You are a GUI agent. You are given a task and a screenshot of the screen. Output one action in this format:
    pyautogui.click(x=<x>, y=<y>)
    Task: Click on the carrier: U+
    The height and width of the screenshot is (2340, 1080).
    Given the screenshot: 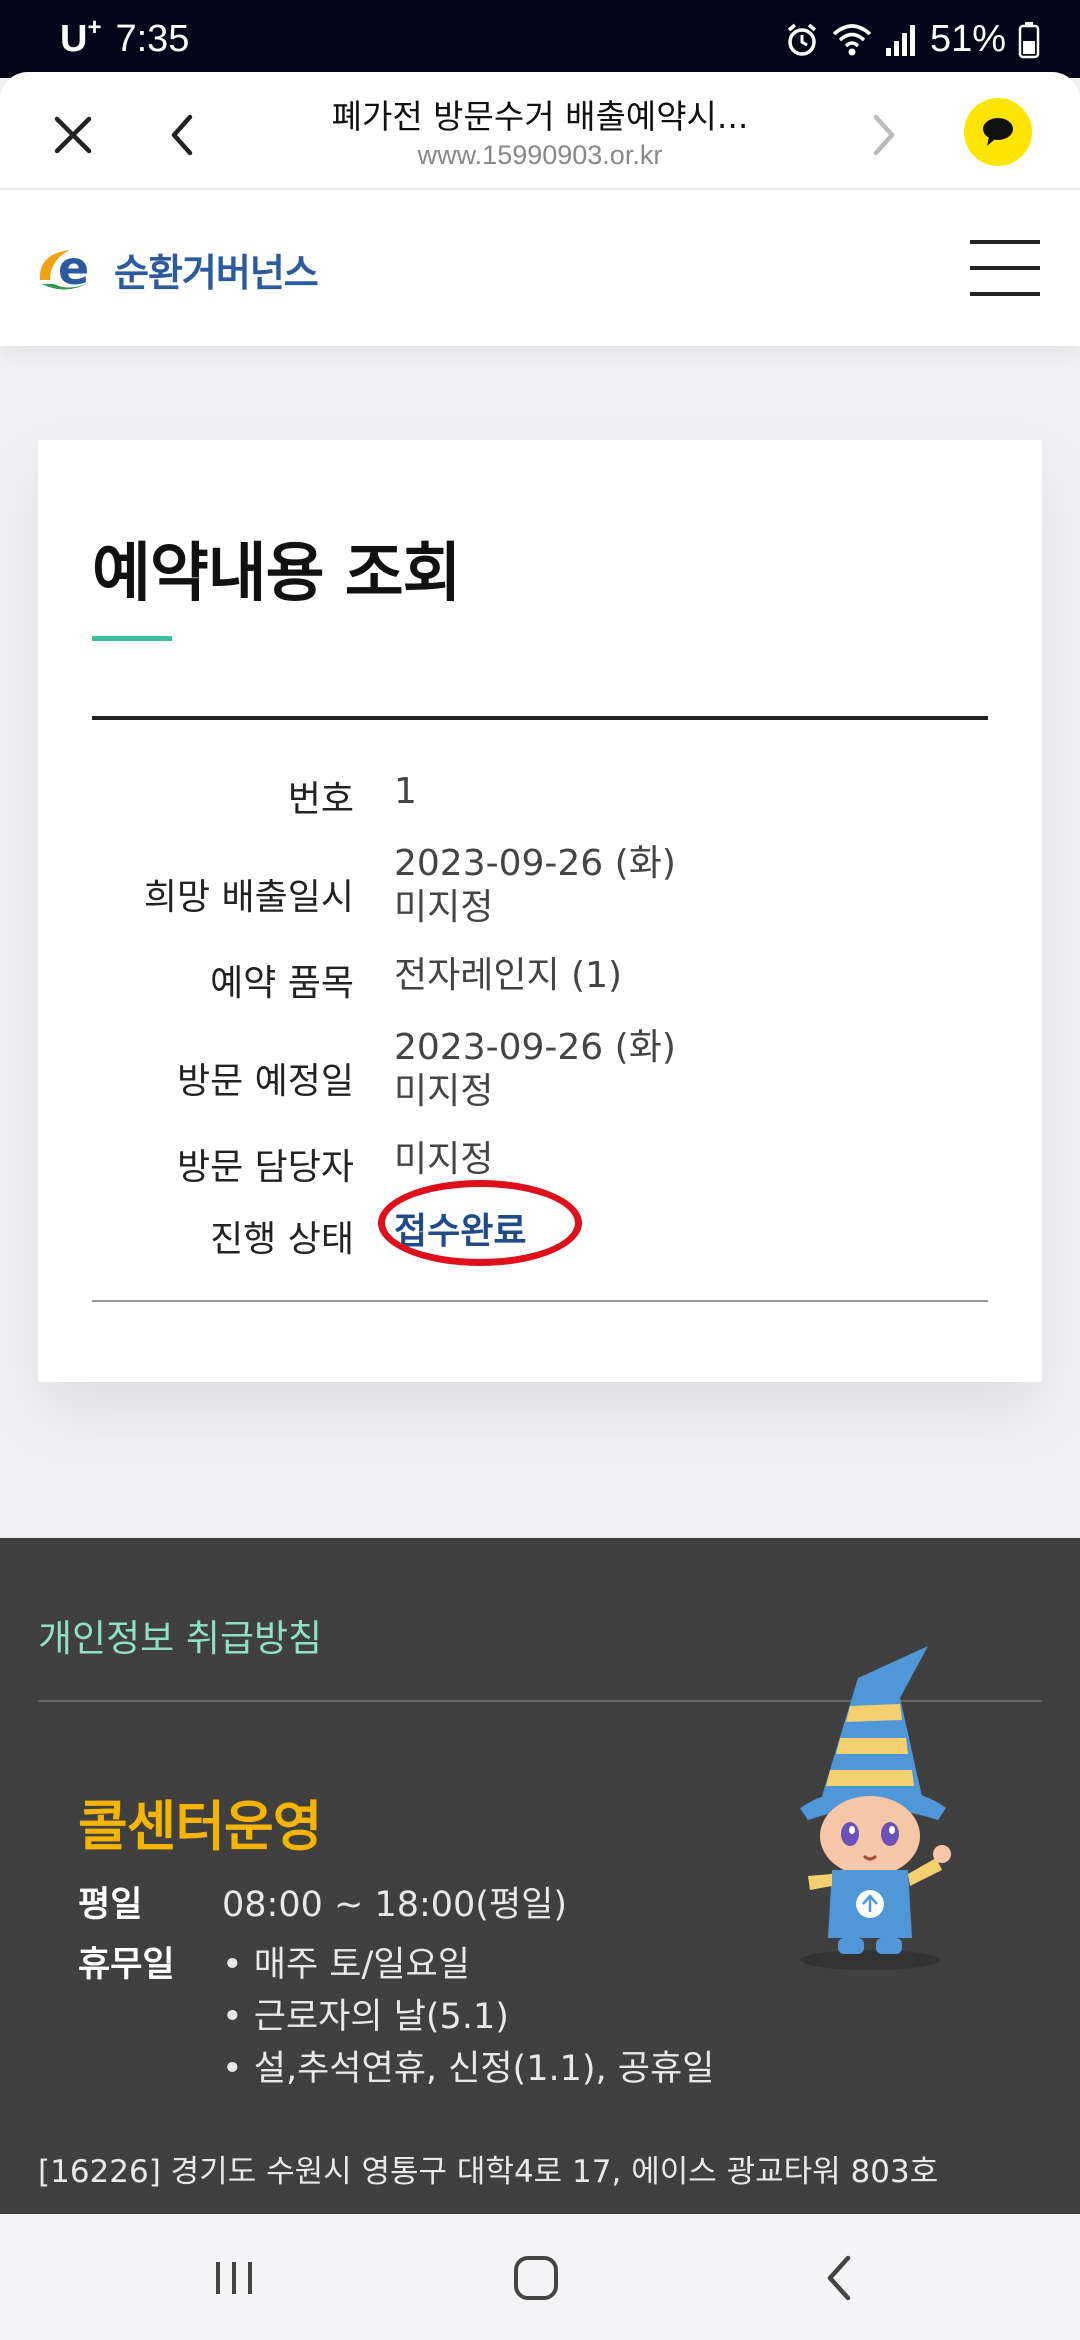 What is the action you would take?
    pyautogui.click(x=81, y=37)
    